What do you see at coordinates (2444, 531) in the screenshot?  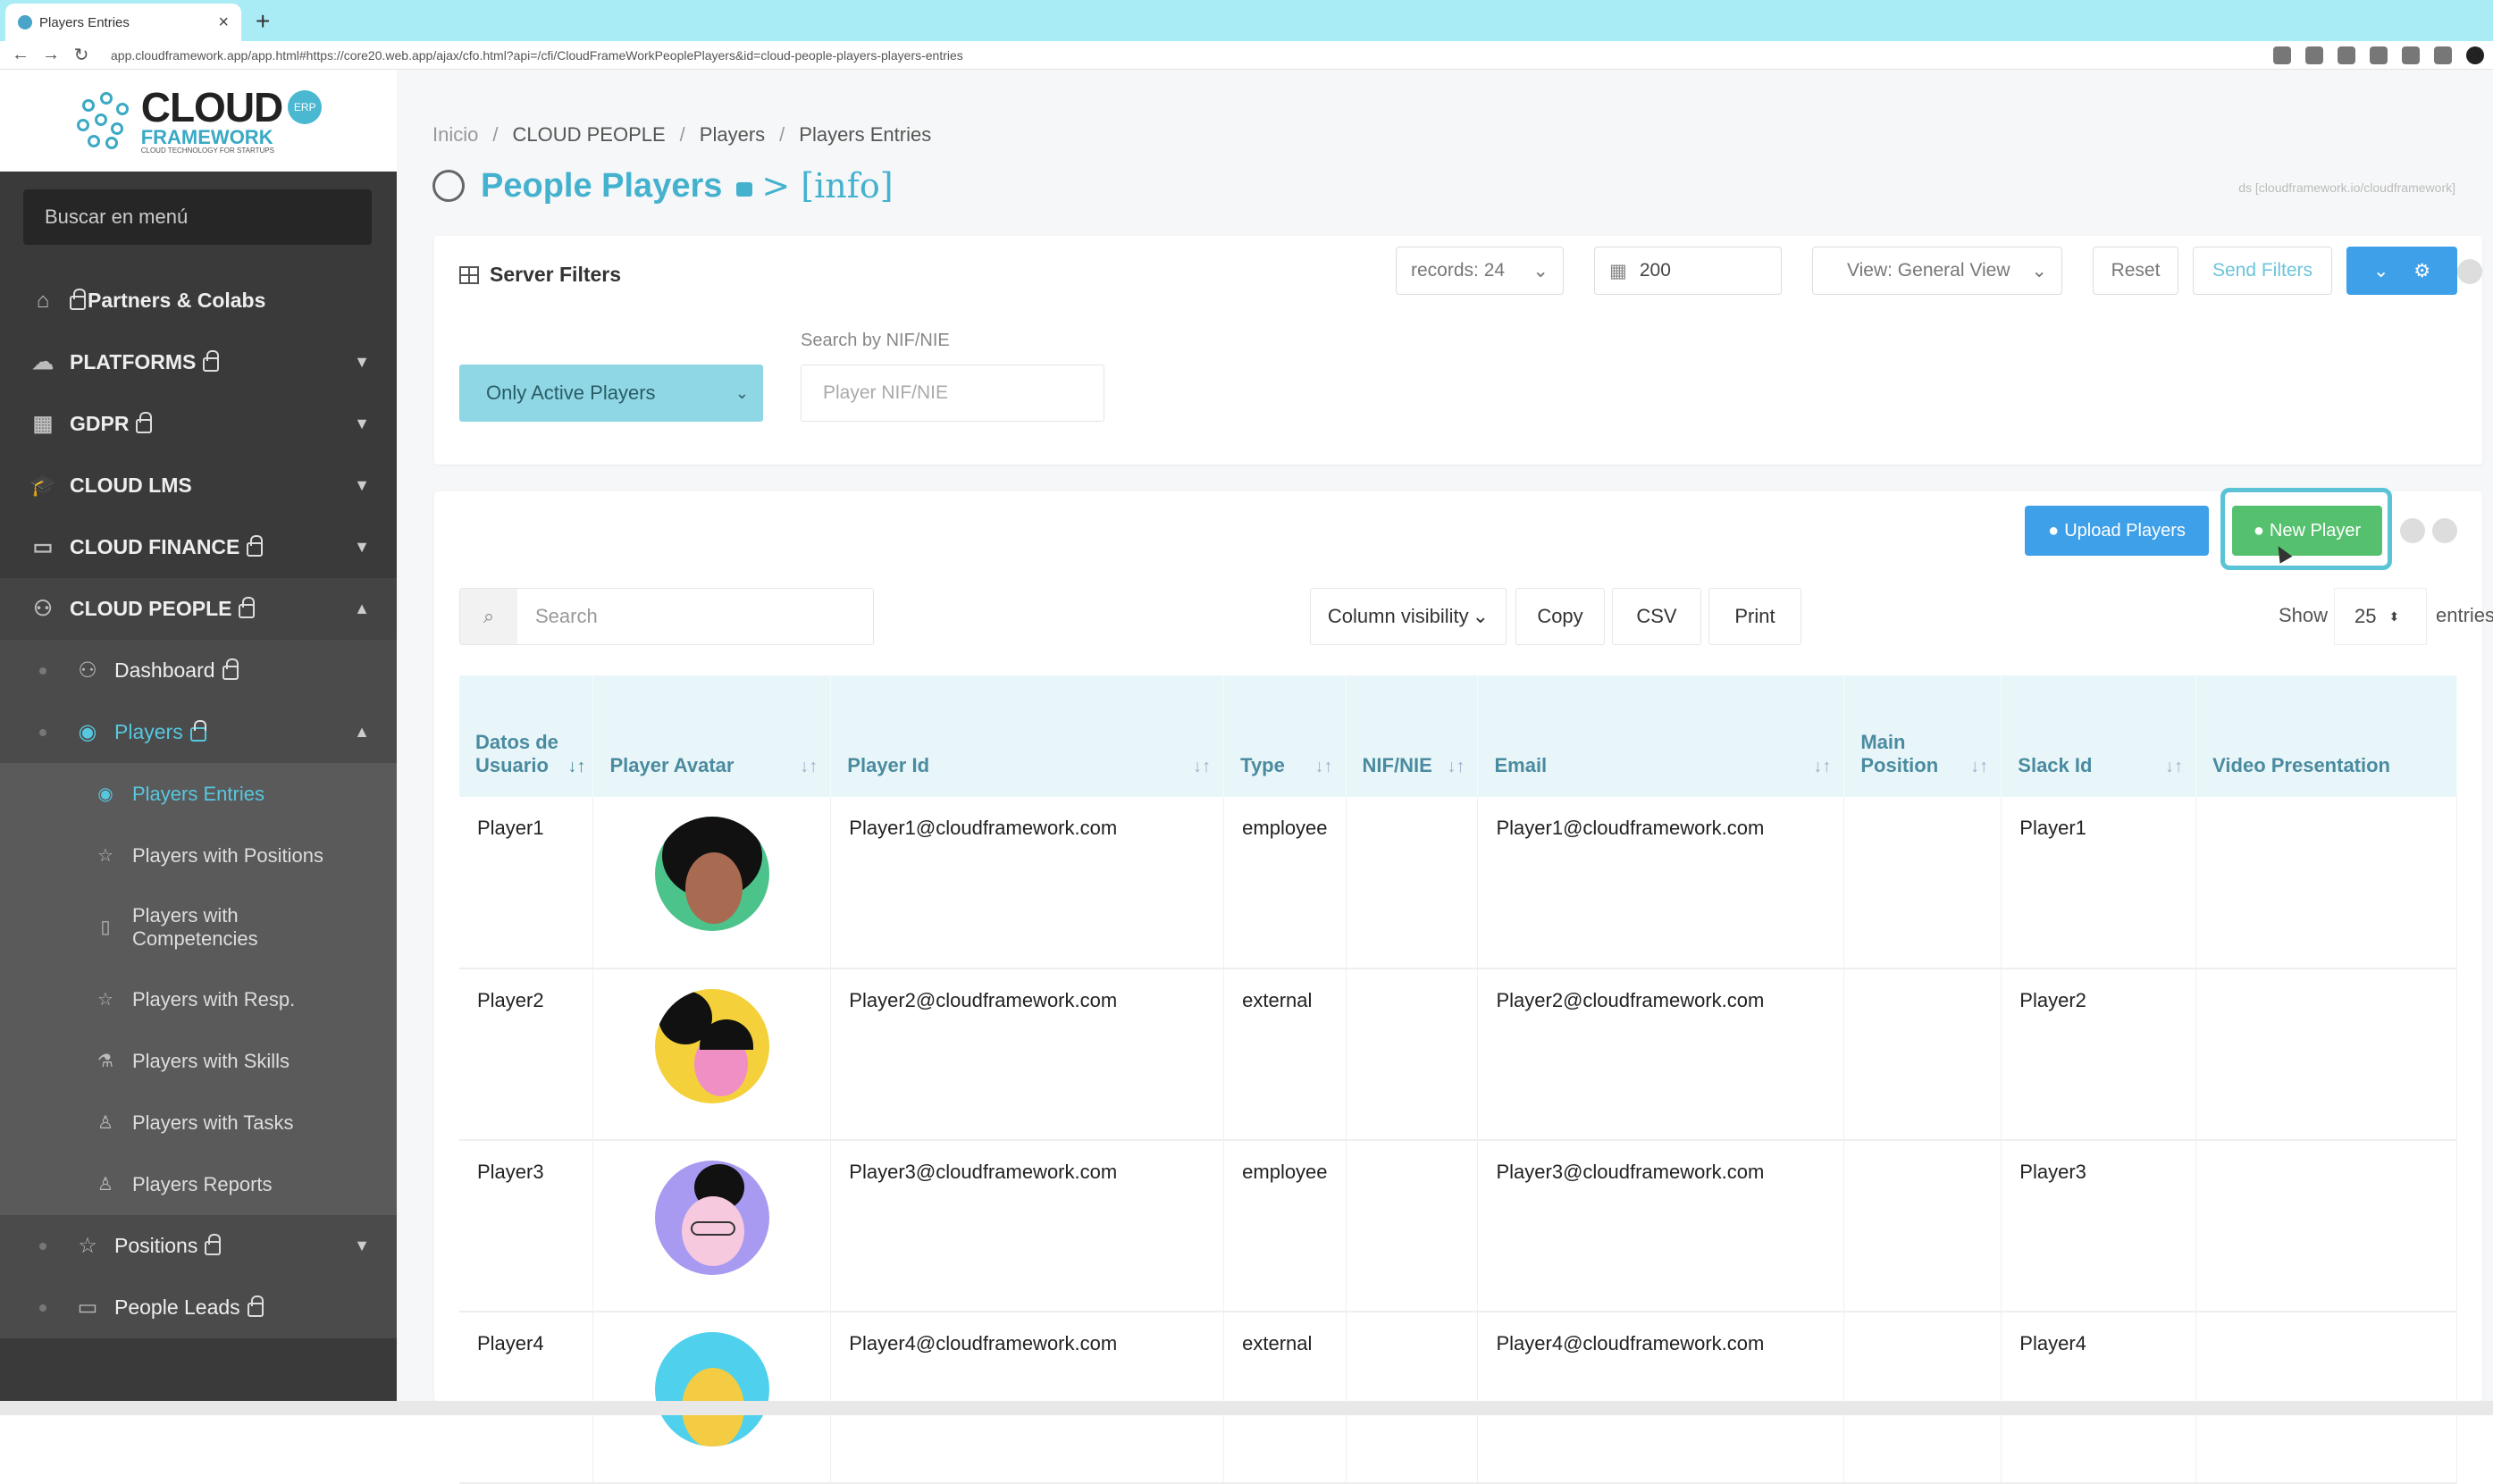 I see `fullscreen-icon` at bounding box center [2444, 531].